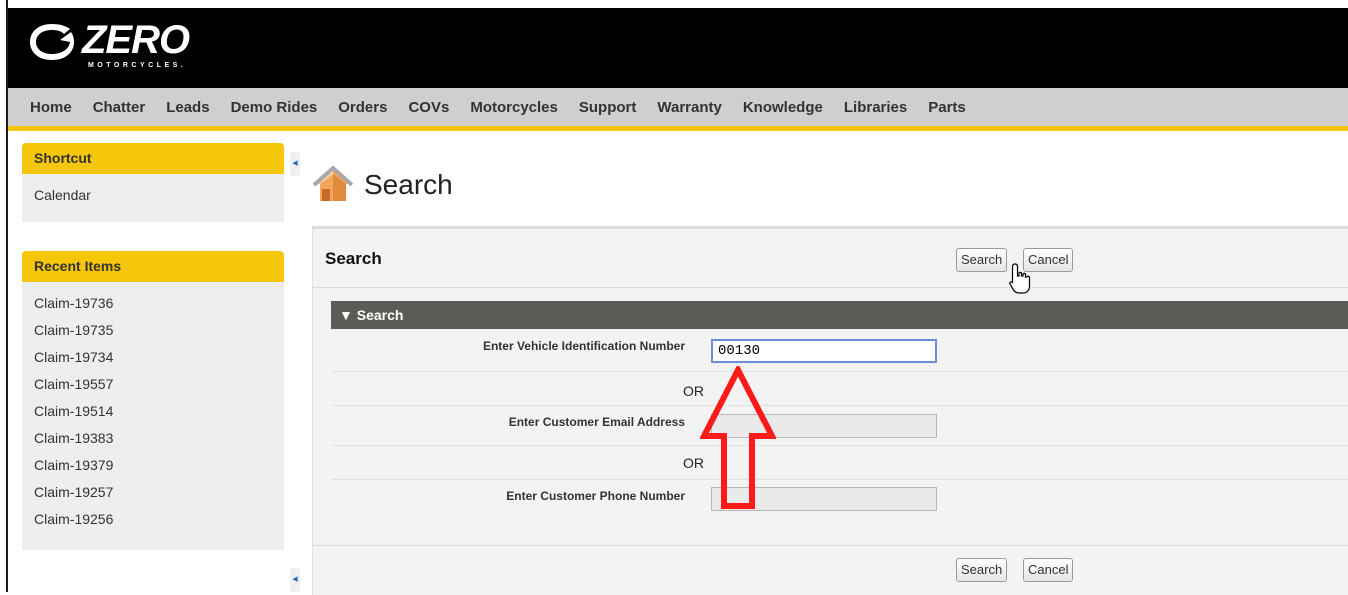 The width and height of the screenshot is (1348, 595). Describe the element at coordinates (159, 465) in the screenshot. I see `recent-item: Claim-19379` at that location.